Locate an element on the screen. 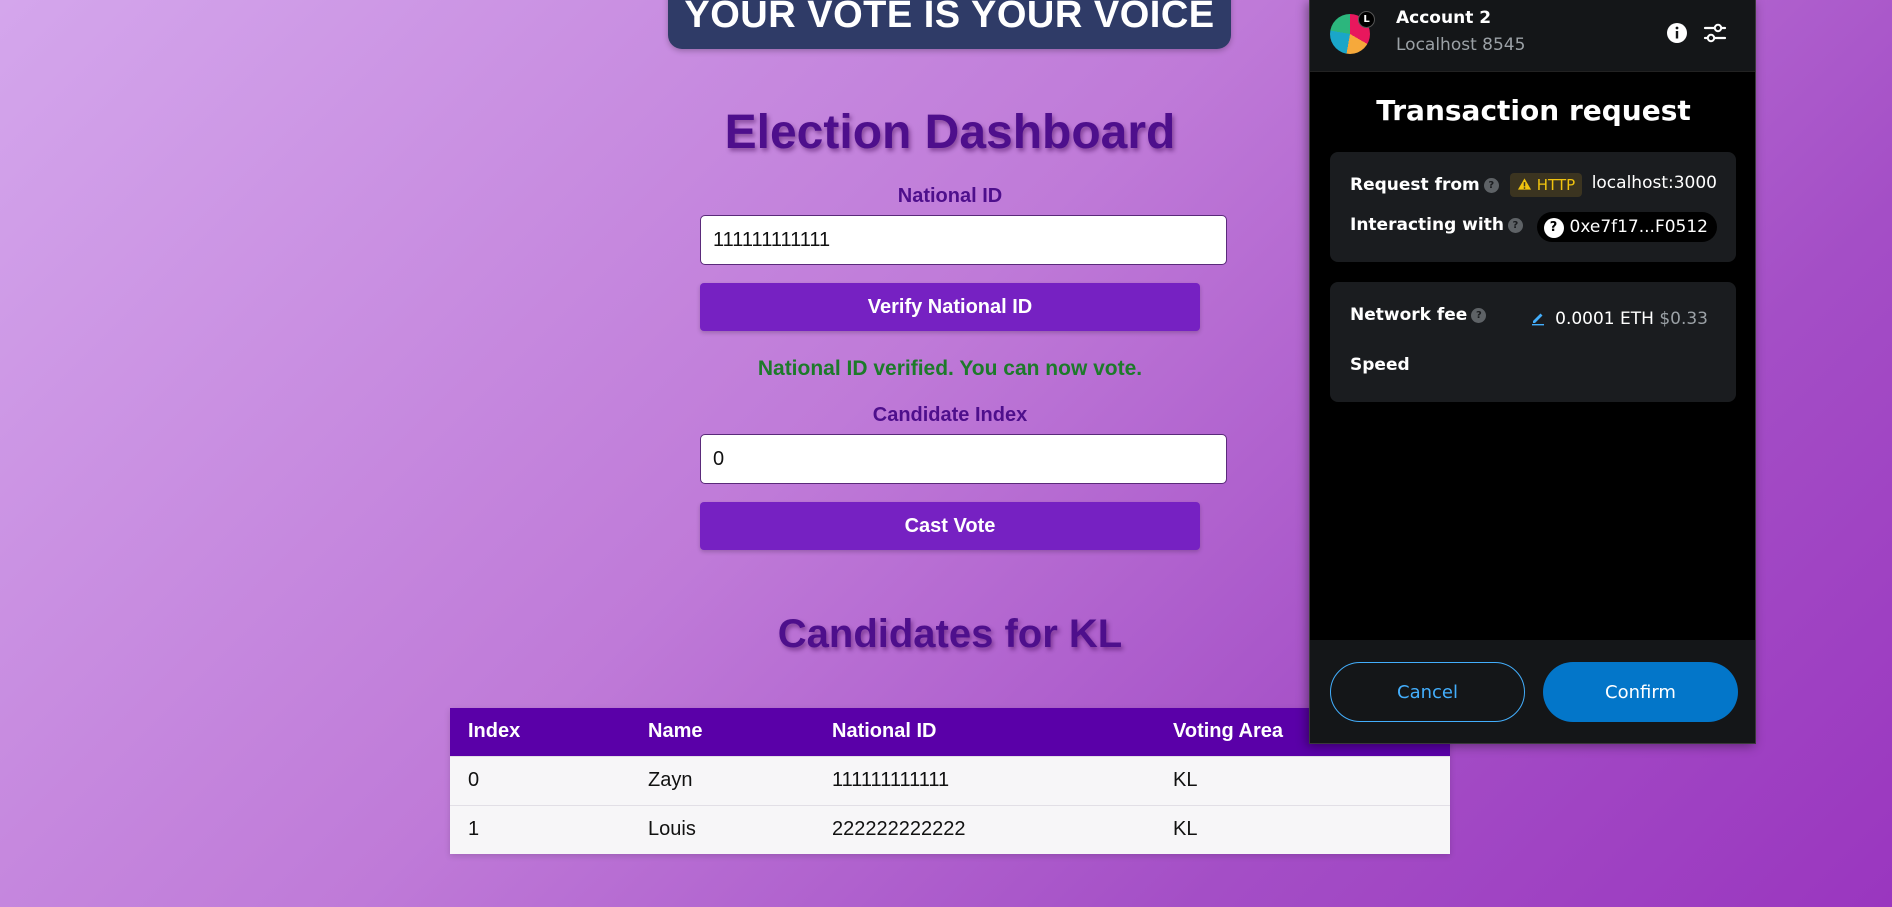 The height and width of the screenshot is (907, 1892). fee-eth: 0.0001 ETH is located at coordinates (1604, 319).